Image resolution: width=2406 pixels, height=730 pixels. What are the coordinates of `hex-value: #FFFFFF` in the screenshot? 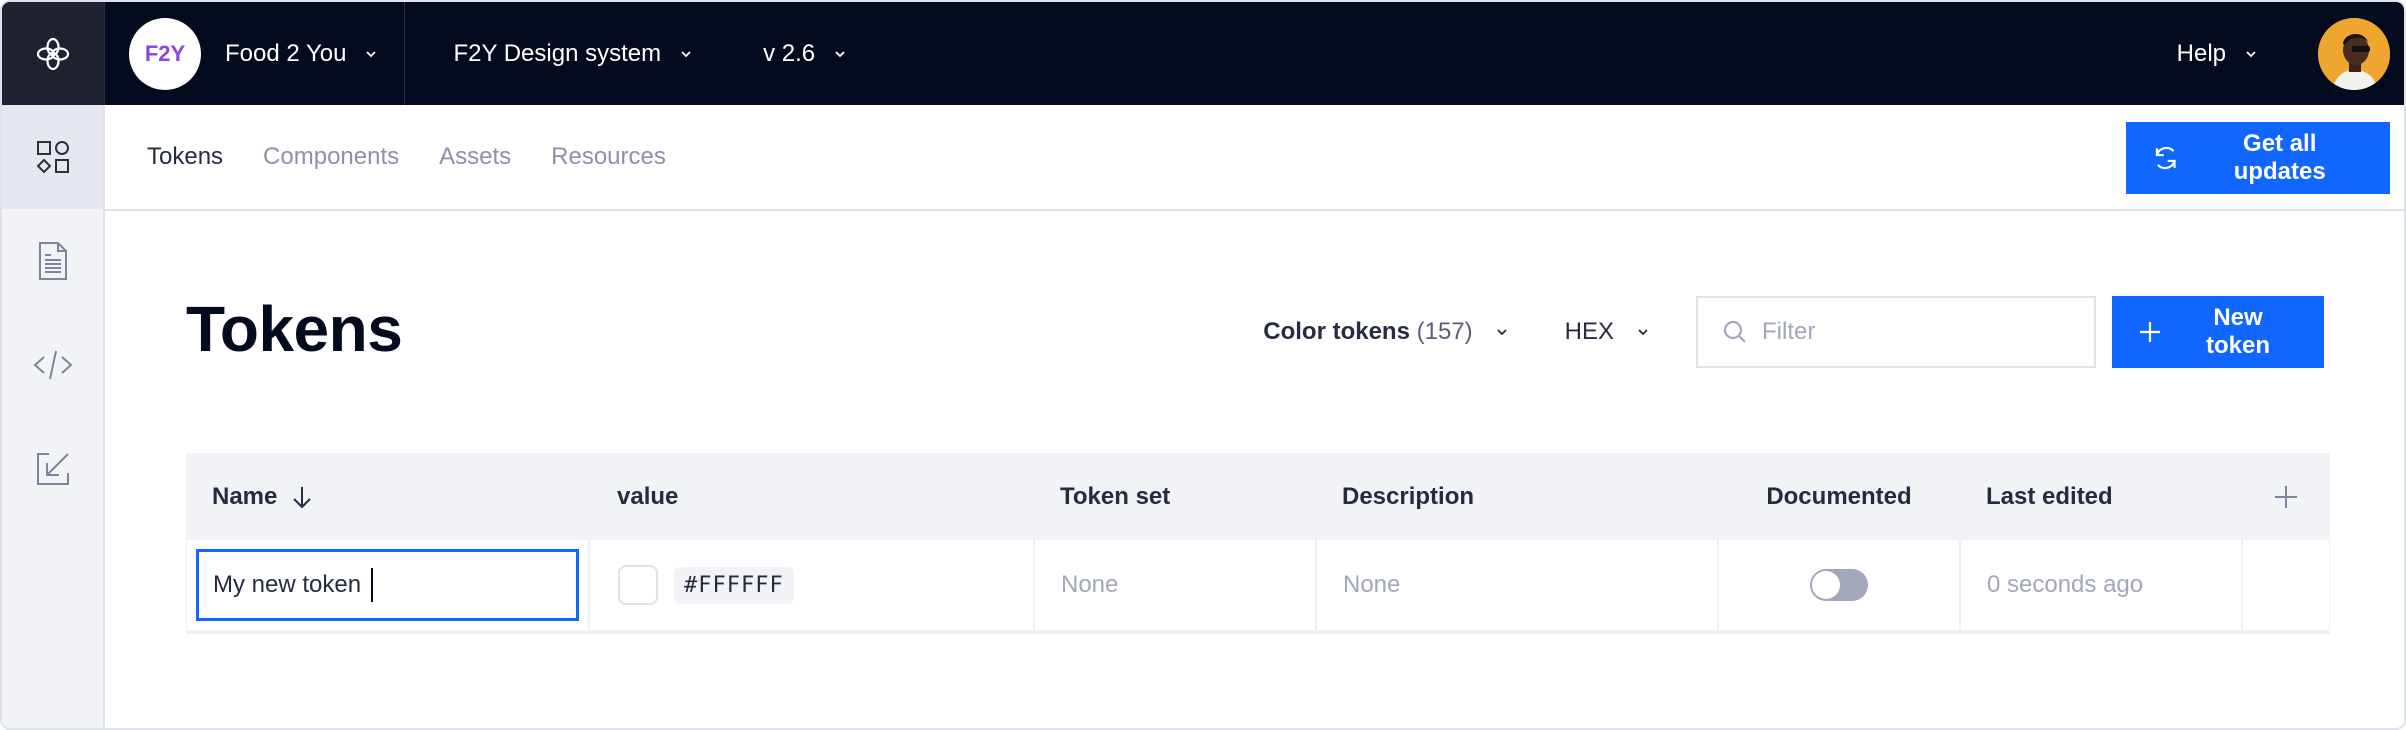 It's located at (734, 585).